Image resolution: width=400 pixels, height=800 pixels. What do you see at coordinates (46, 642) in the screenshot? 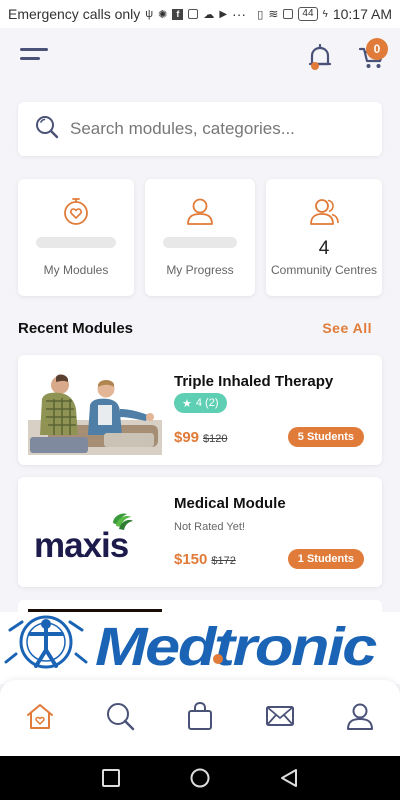
I see `medtronic-emblem` at bounding box center [46, 642].